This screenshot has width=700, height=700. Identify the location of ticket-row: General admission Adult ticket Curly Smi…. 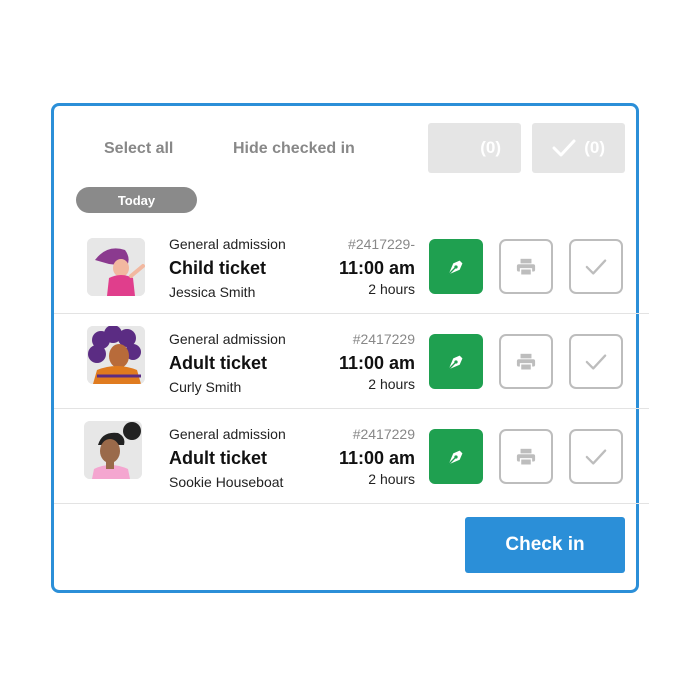
(351, 361).